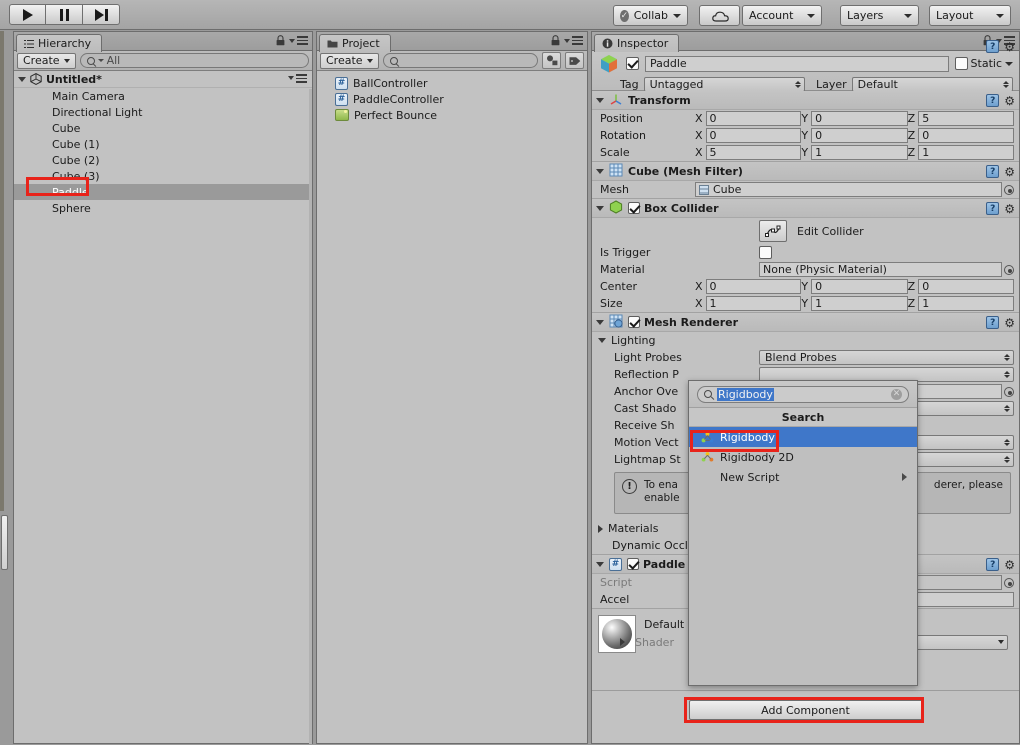  I want to click on tab-hierarchy: Hierarchy, so click(59, 43).